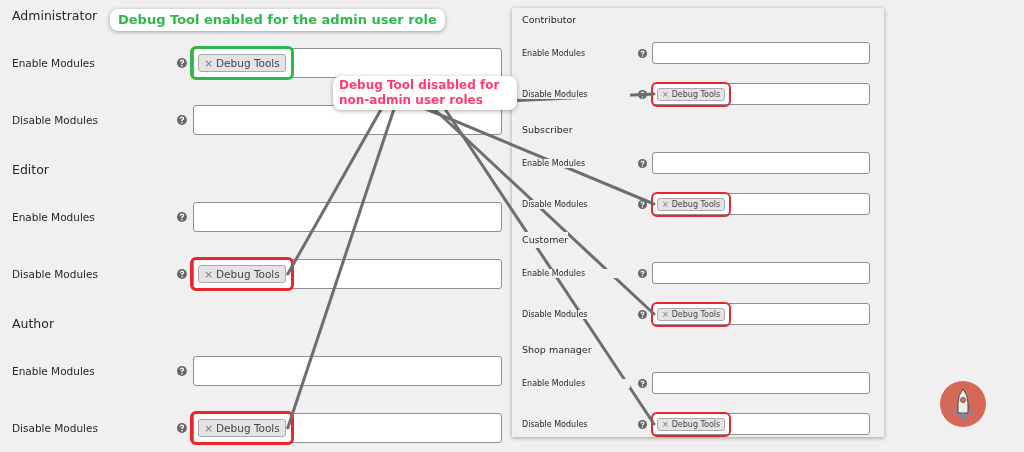 This screenshot has height=452, width=1024. I want to click on section-heading: Customer, so click(545, 240).